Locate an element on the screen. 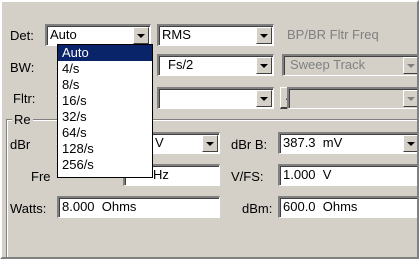 The image size is (419, 259). detector-rate-option: 16/s is located at coordinates (105, 101).